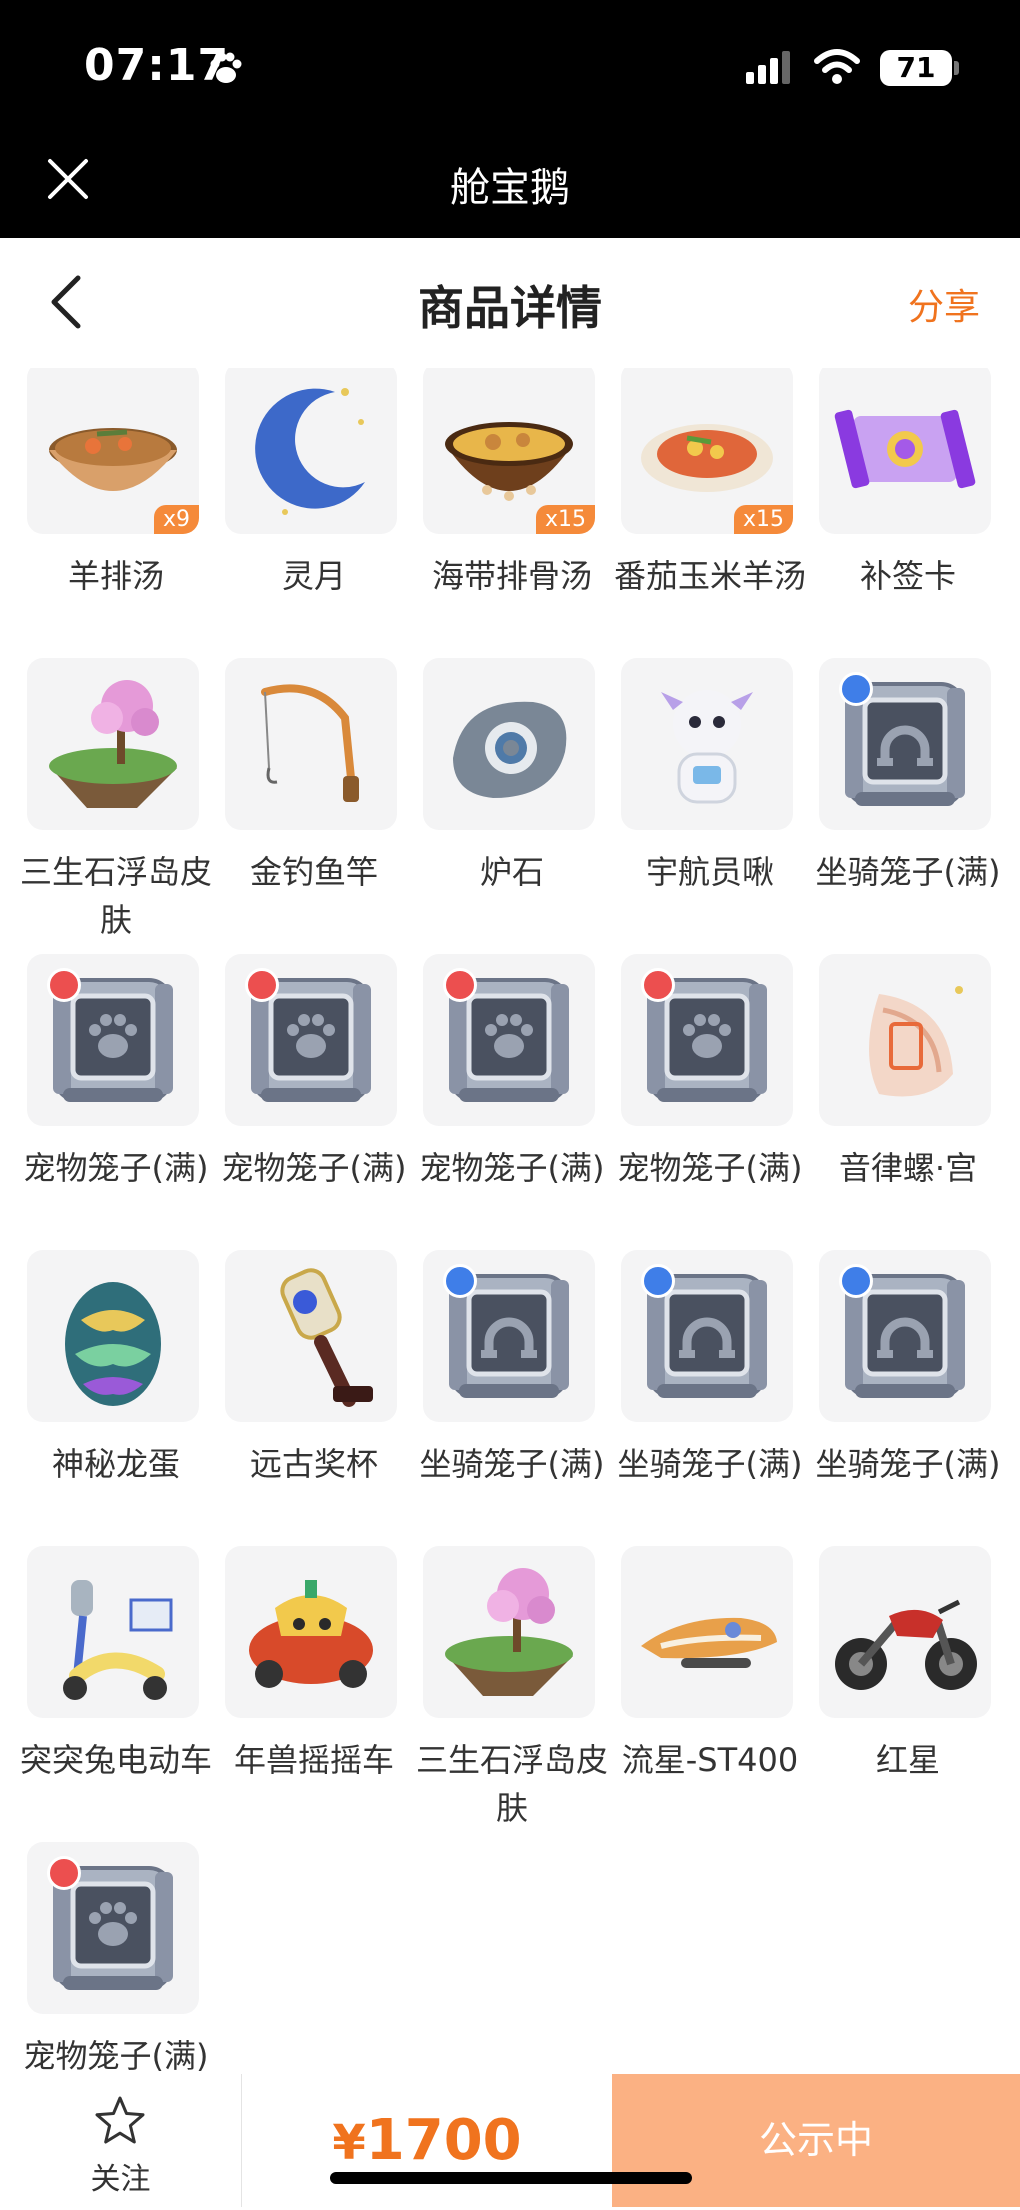 Image resolution: width=1020 pixels, height=2210 pixels. I want to click on nav-bar: 商品详情 分享, so click(510, 303).